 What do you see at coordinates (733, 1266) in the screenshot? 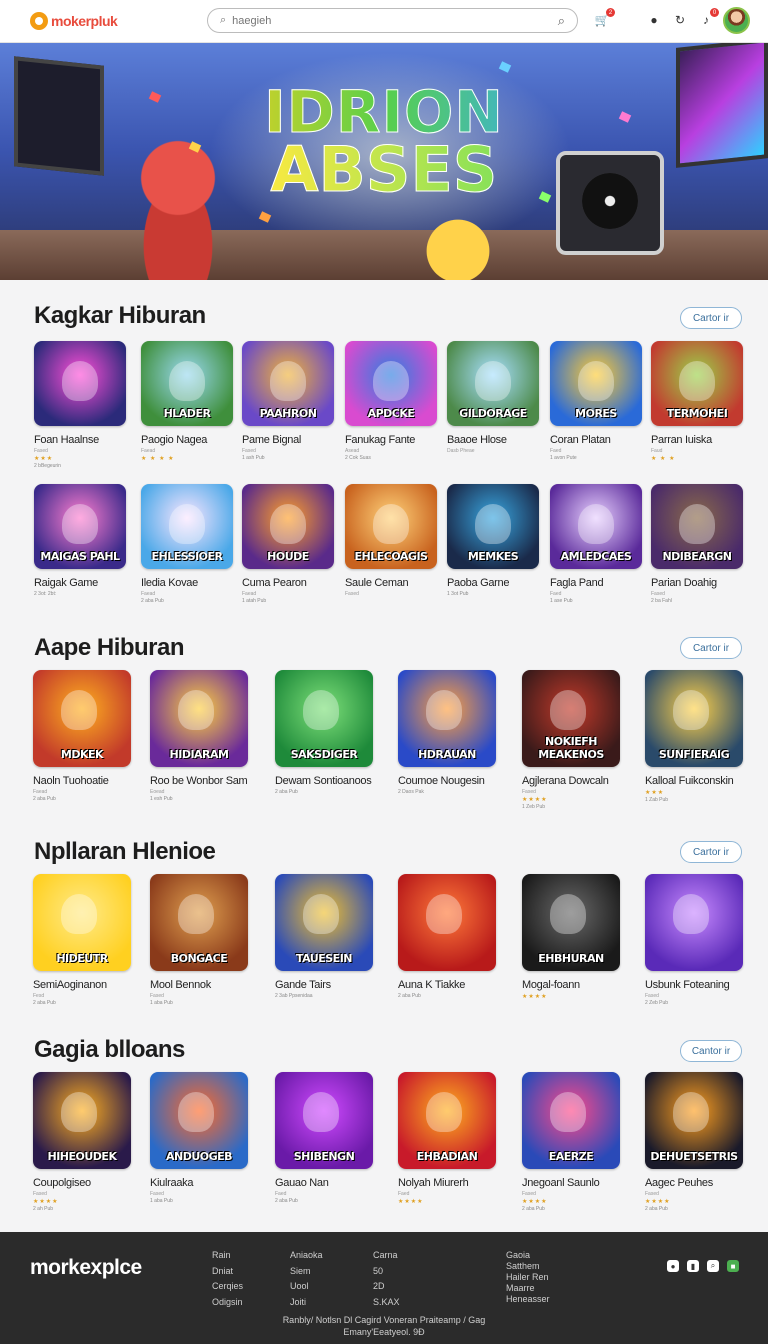
I see `store-icon: ■` at bounding box center [733, 1266].